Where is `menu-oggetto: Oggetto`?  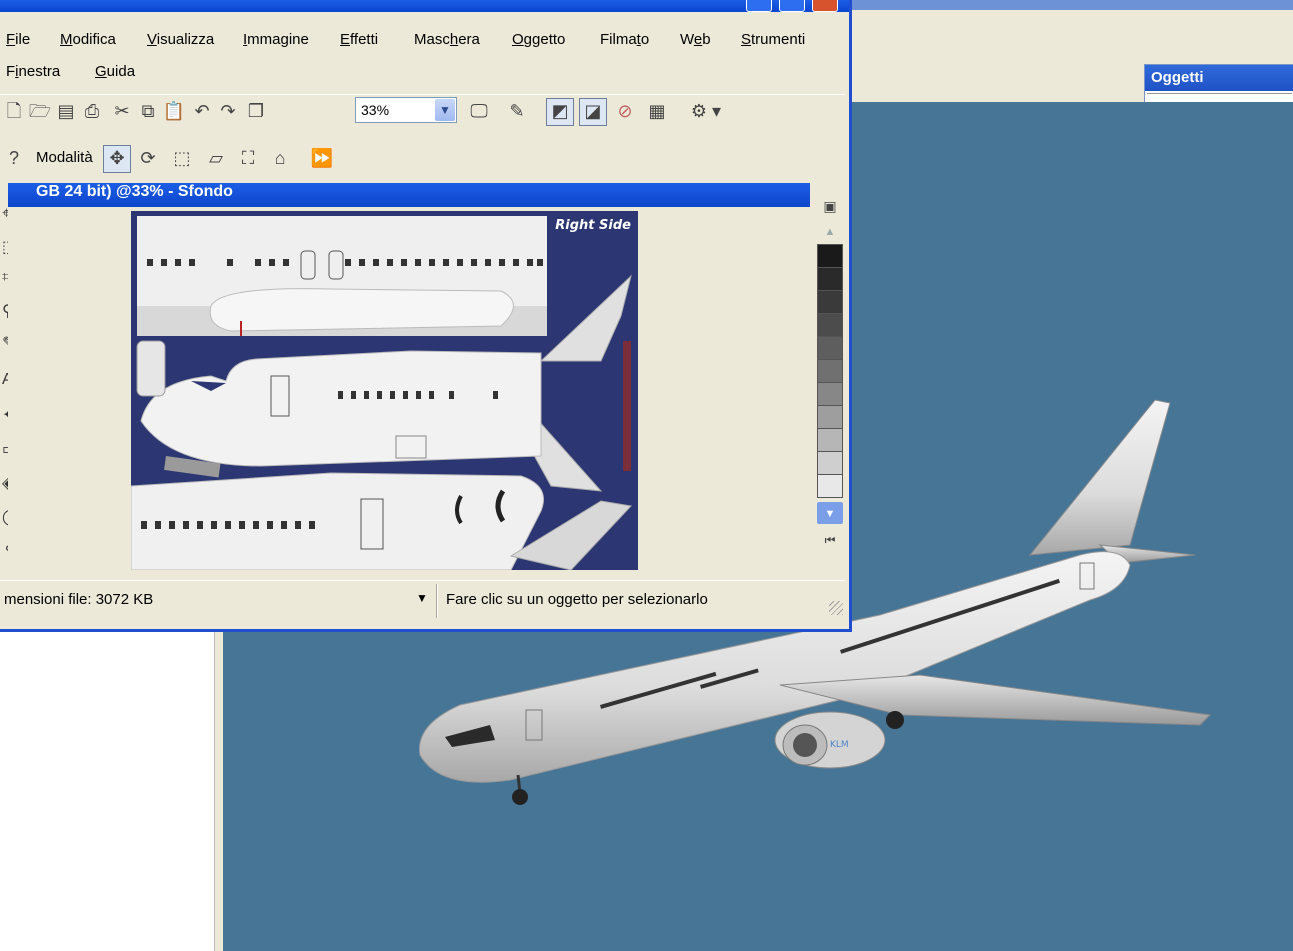
menu-oggetto: Oggetto is located at coordinates (538, 39).